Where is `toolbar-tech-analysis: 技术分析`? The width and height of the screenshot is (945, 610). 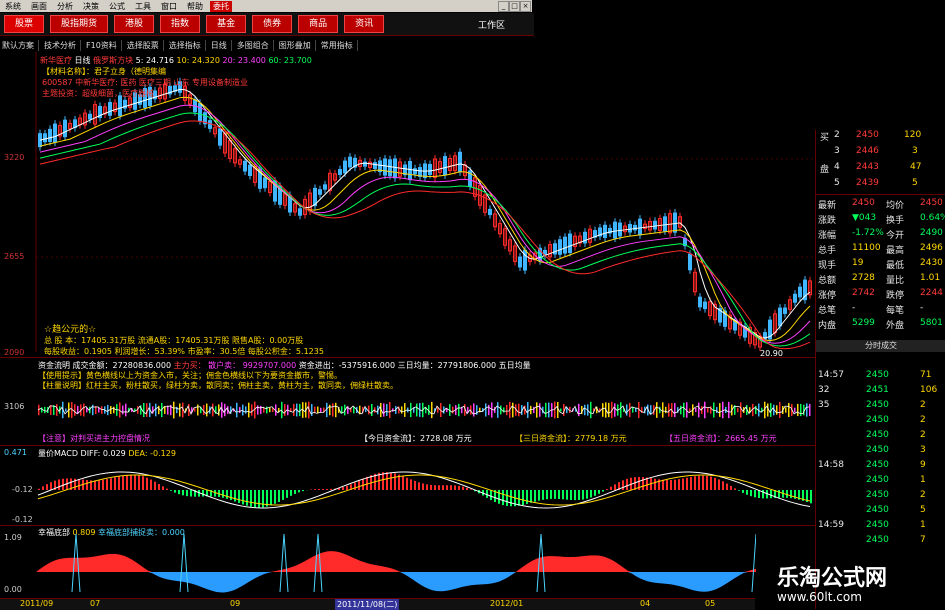 toolbar-tech-analysis: 技术分析 is located at coordinates (62, 45).